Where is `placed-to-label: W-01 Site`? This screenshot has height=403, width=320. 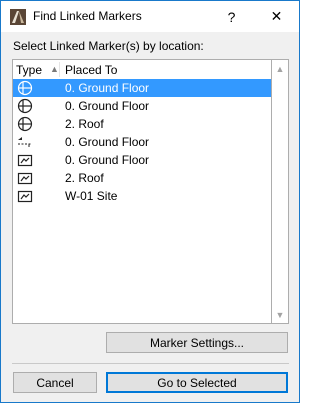
placed-to-label: W-01 Site is located at coordinates (91, 196).